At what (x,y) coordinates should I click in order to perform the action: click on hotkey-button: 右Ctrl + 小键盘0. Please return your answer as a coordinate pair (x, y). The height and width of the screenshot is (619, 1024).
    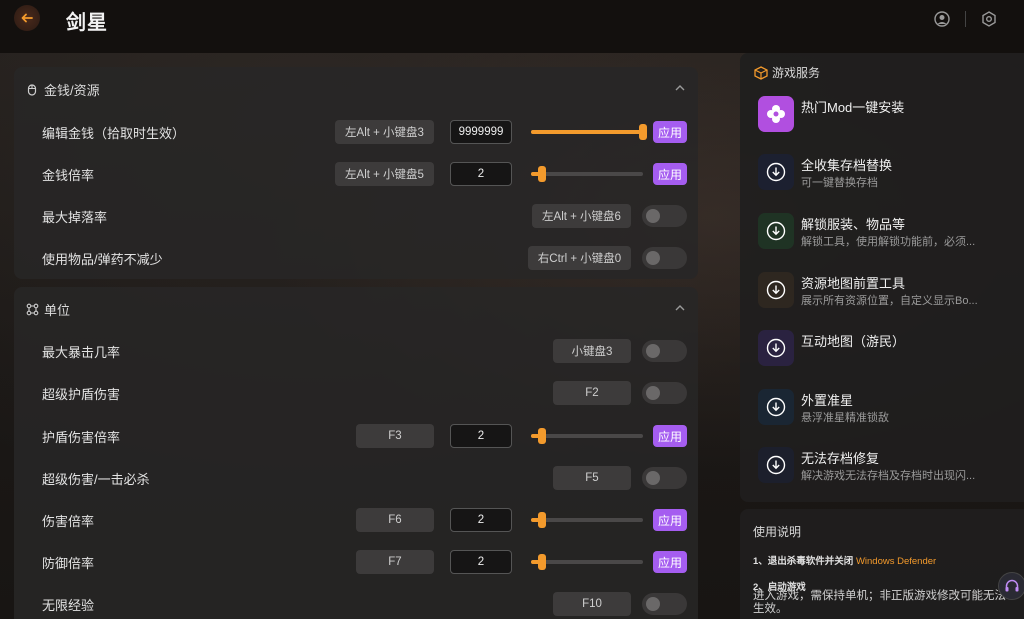
    Looking at the image, I should click on (579, 258).